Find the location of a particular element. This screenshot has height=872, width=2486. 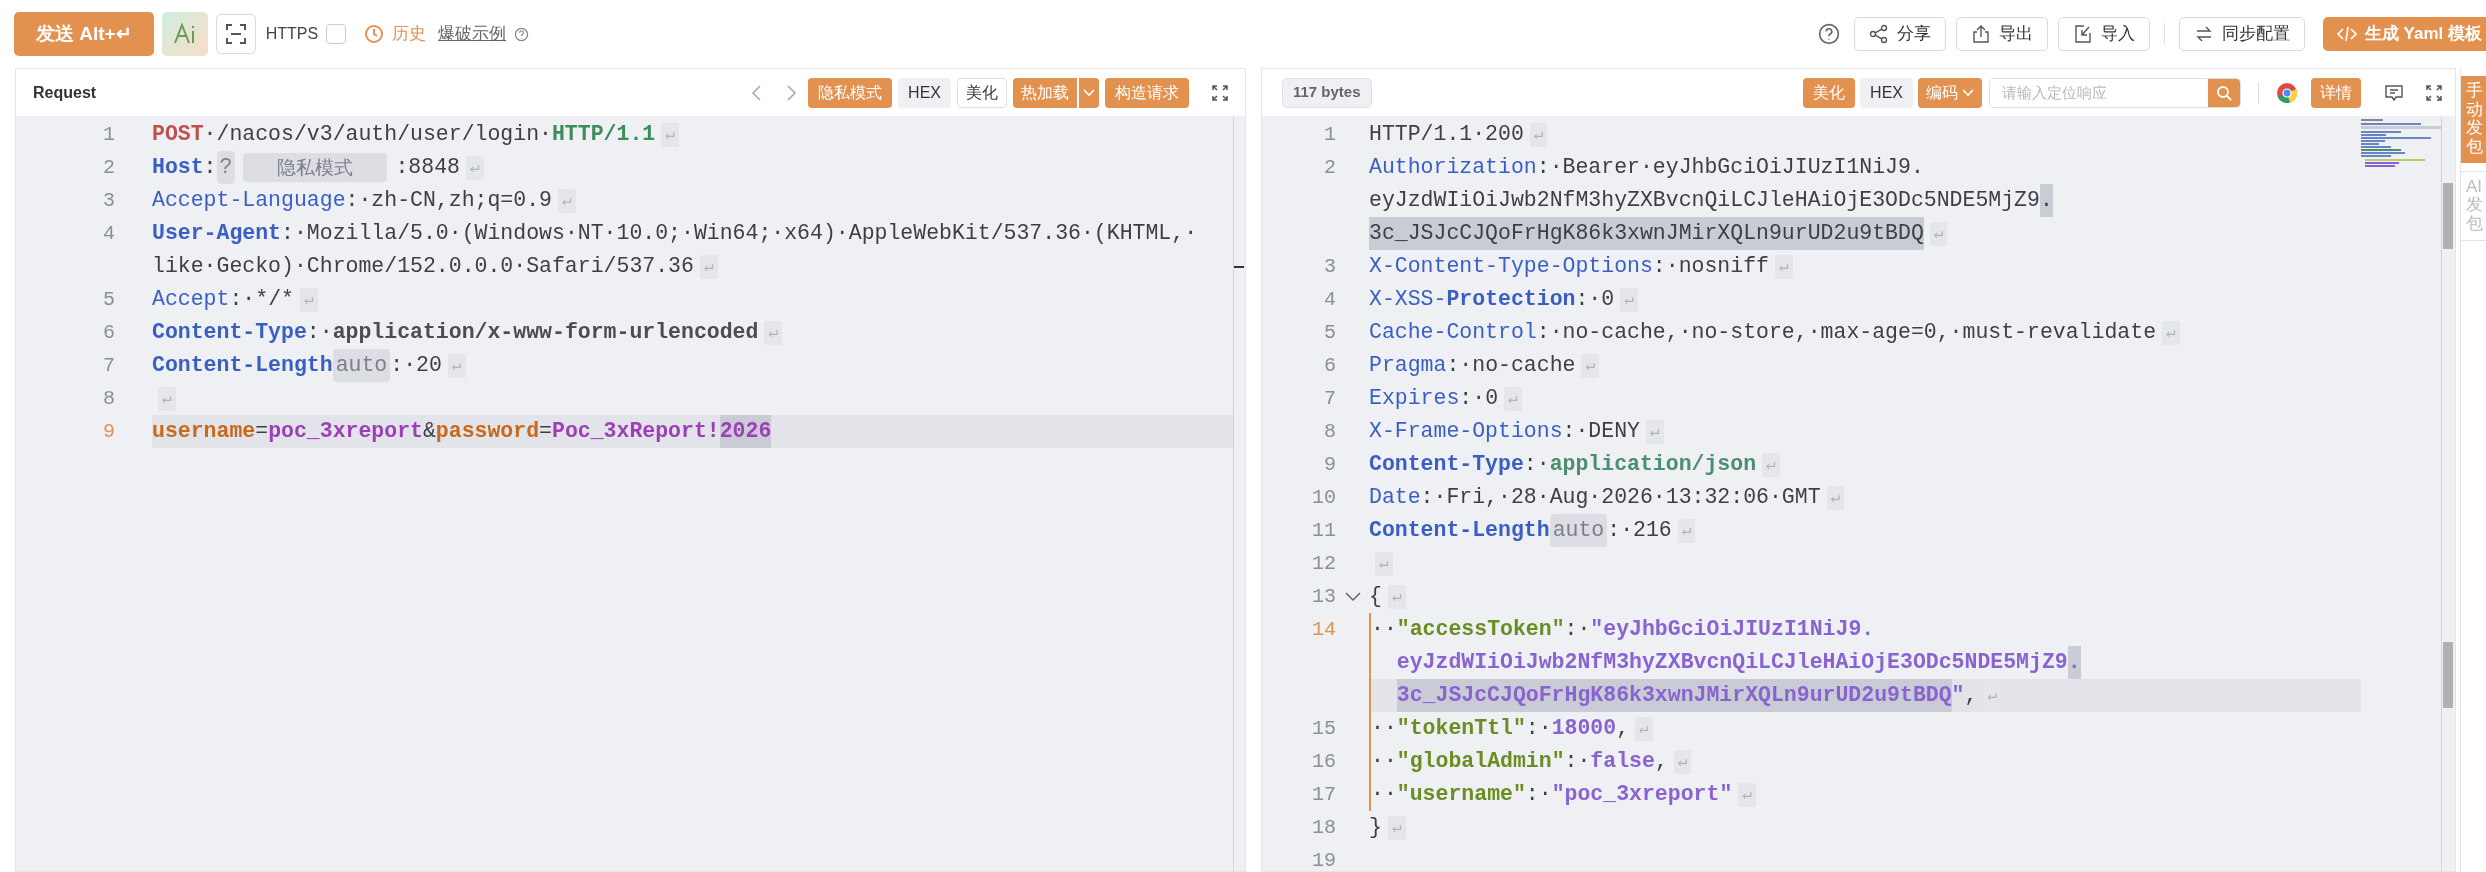

code-line: ··"globalAdmin":·false, ↵ is located at coordinates (1531, 761).